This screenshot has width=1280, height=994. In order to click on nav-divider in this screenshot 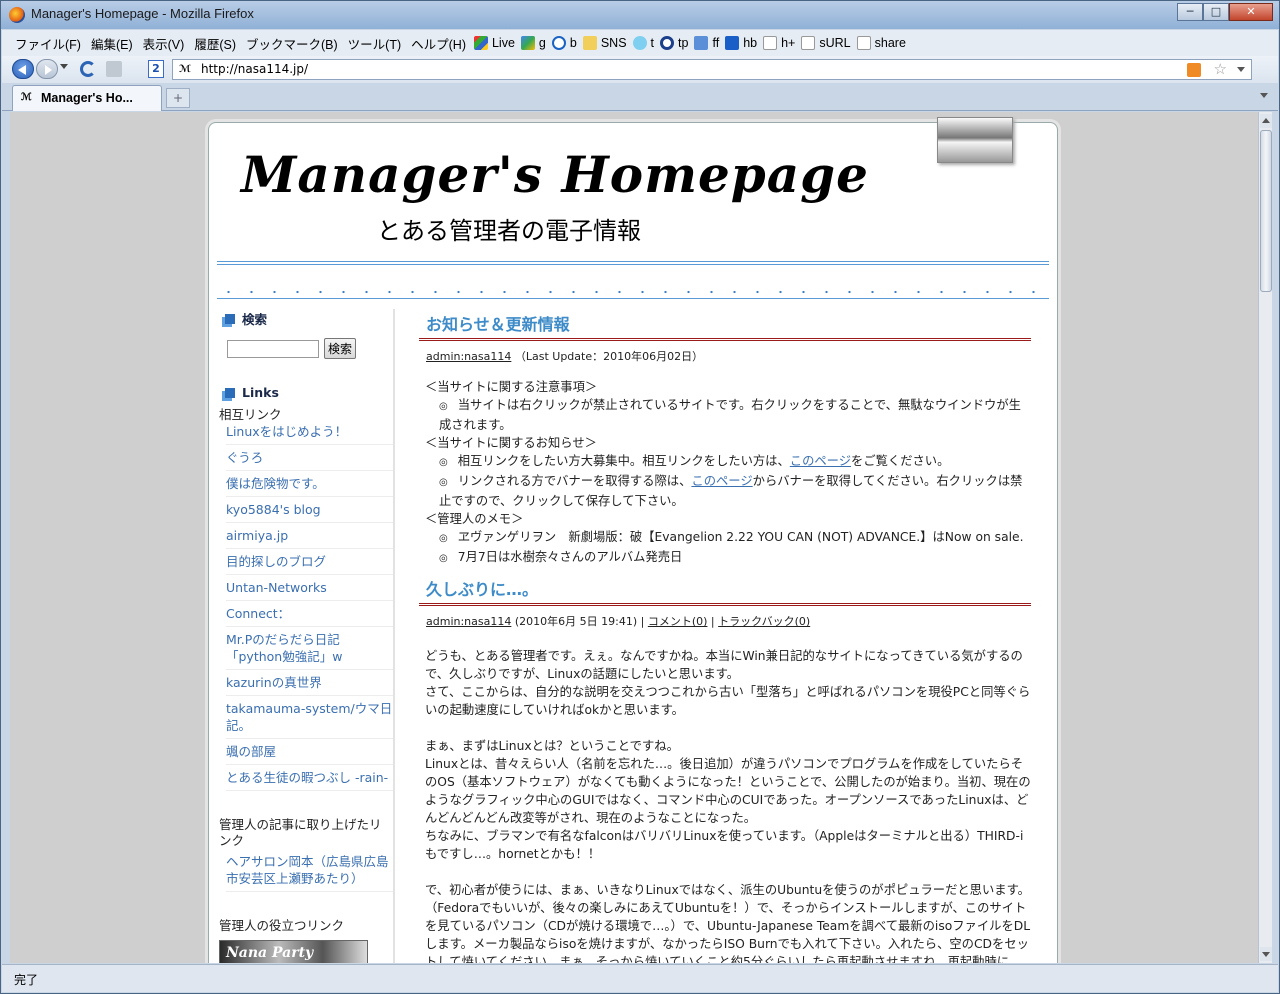, I will do `click(633, 298)`.